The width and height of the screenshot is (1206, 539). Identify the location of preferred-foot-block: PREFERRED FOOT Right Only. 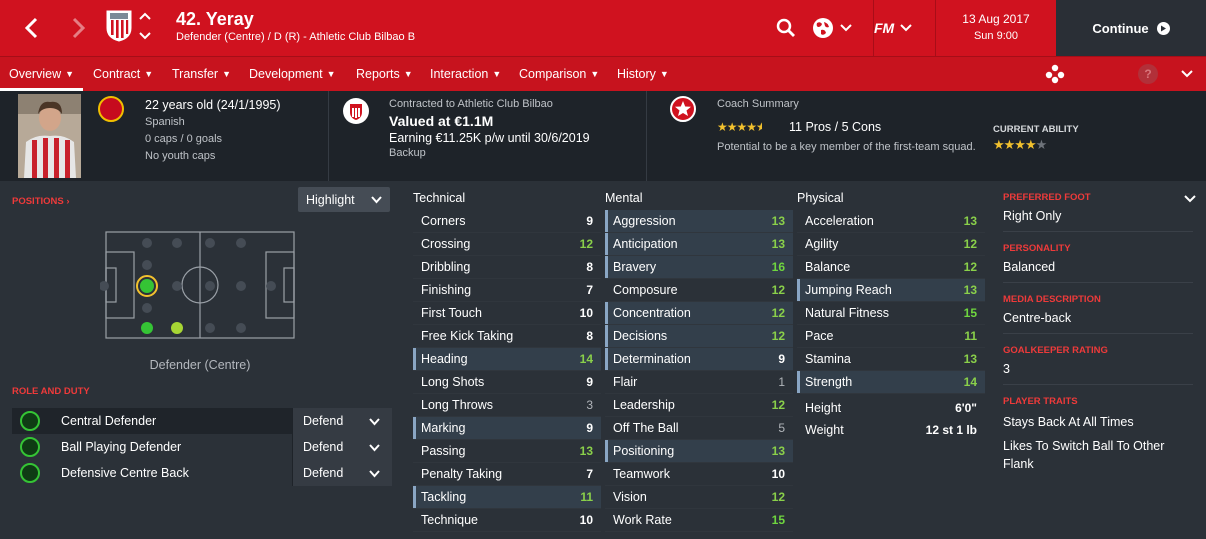
(1098, 208).